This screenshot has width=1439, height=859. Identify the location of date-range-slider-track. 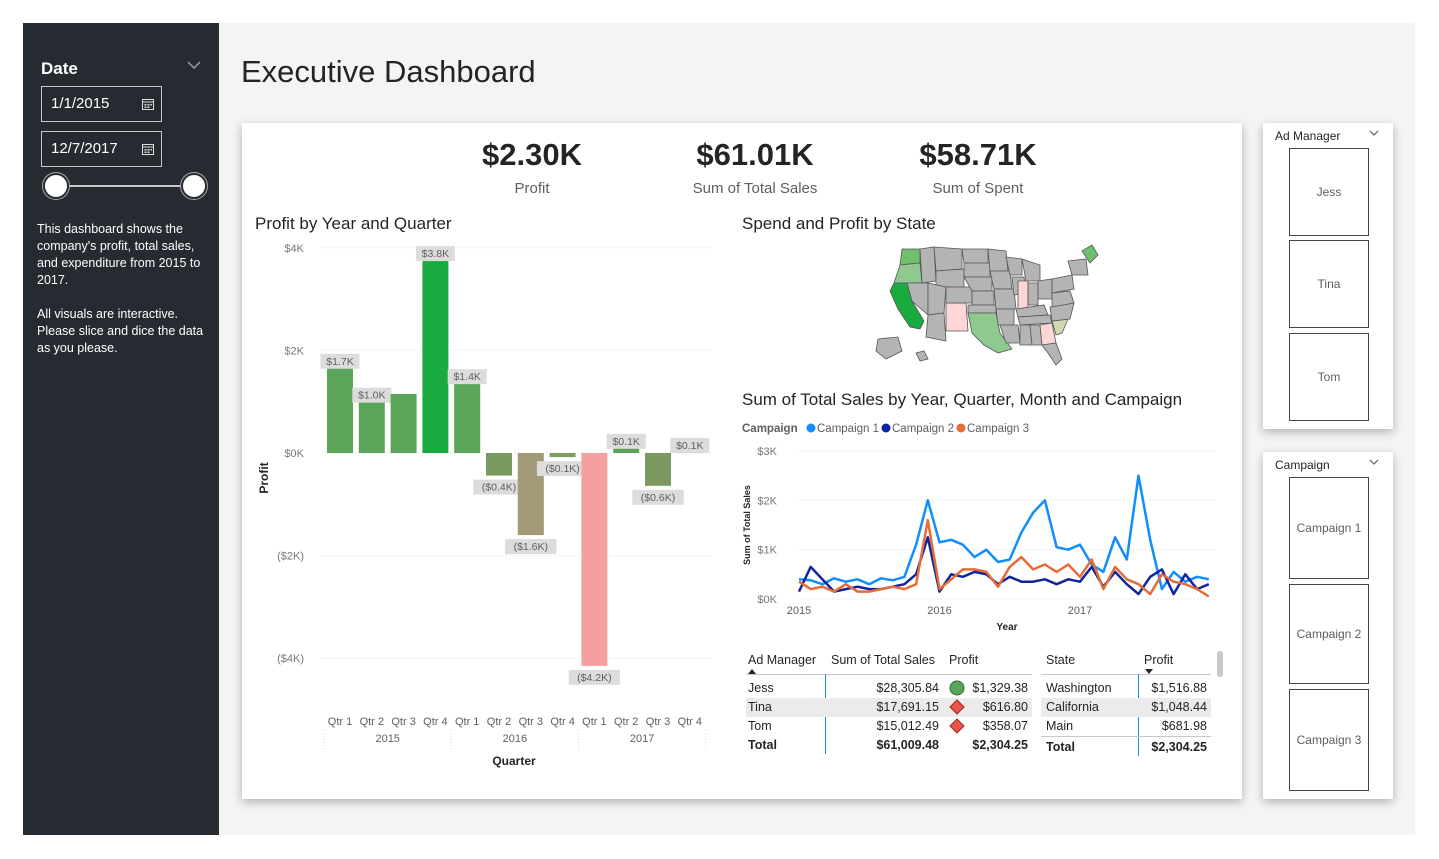
(125, 186).